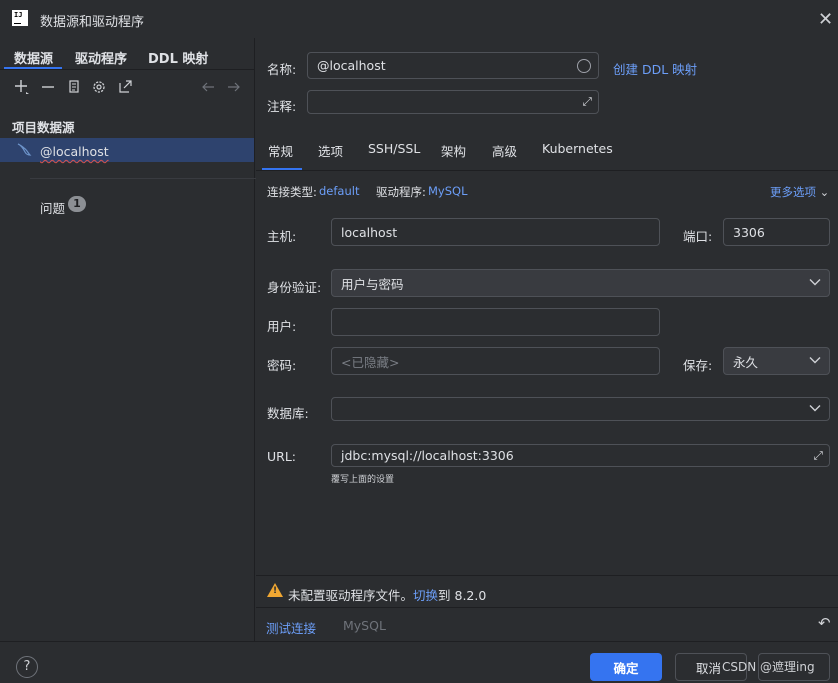 This screenshot has height=683, width=838. What do you see at coordinates (125, 89) in the screenshot?
I see `open-external-icon` at bounding box center [125, 89].